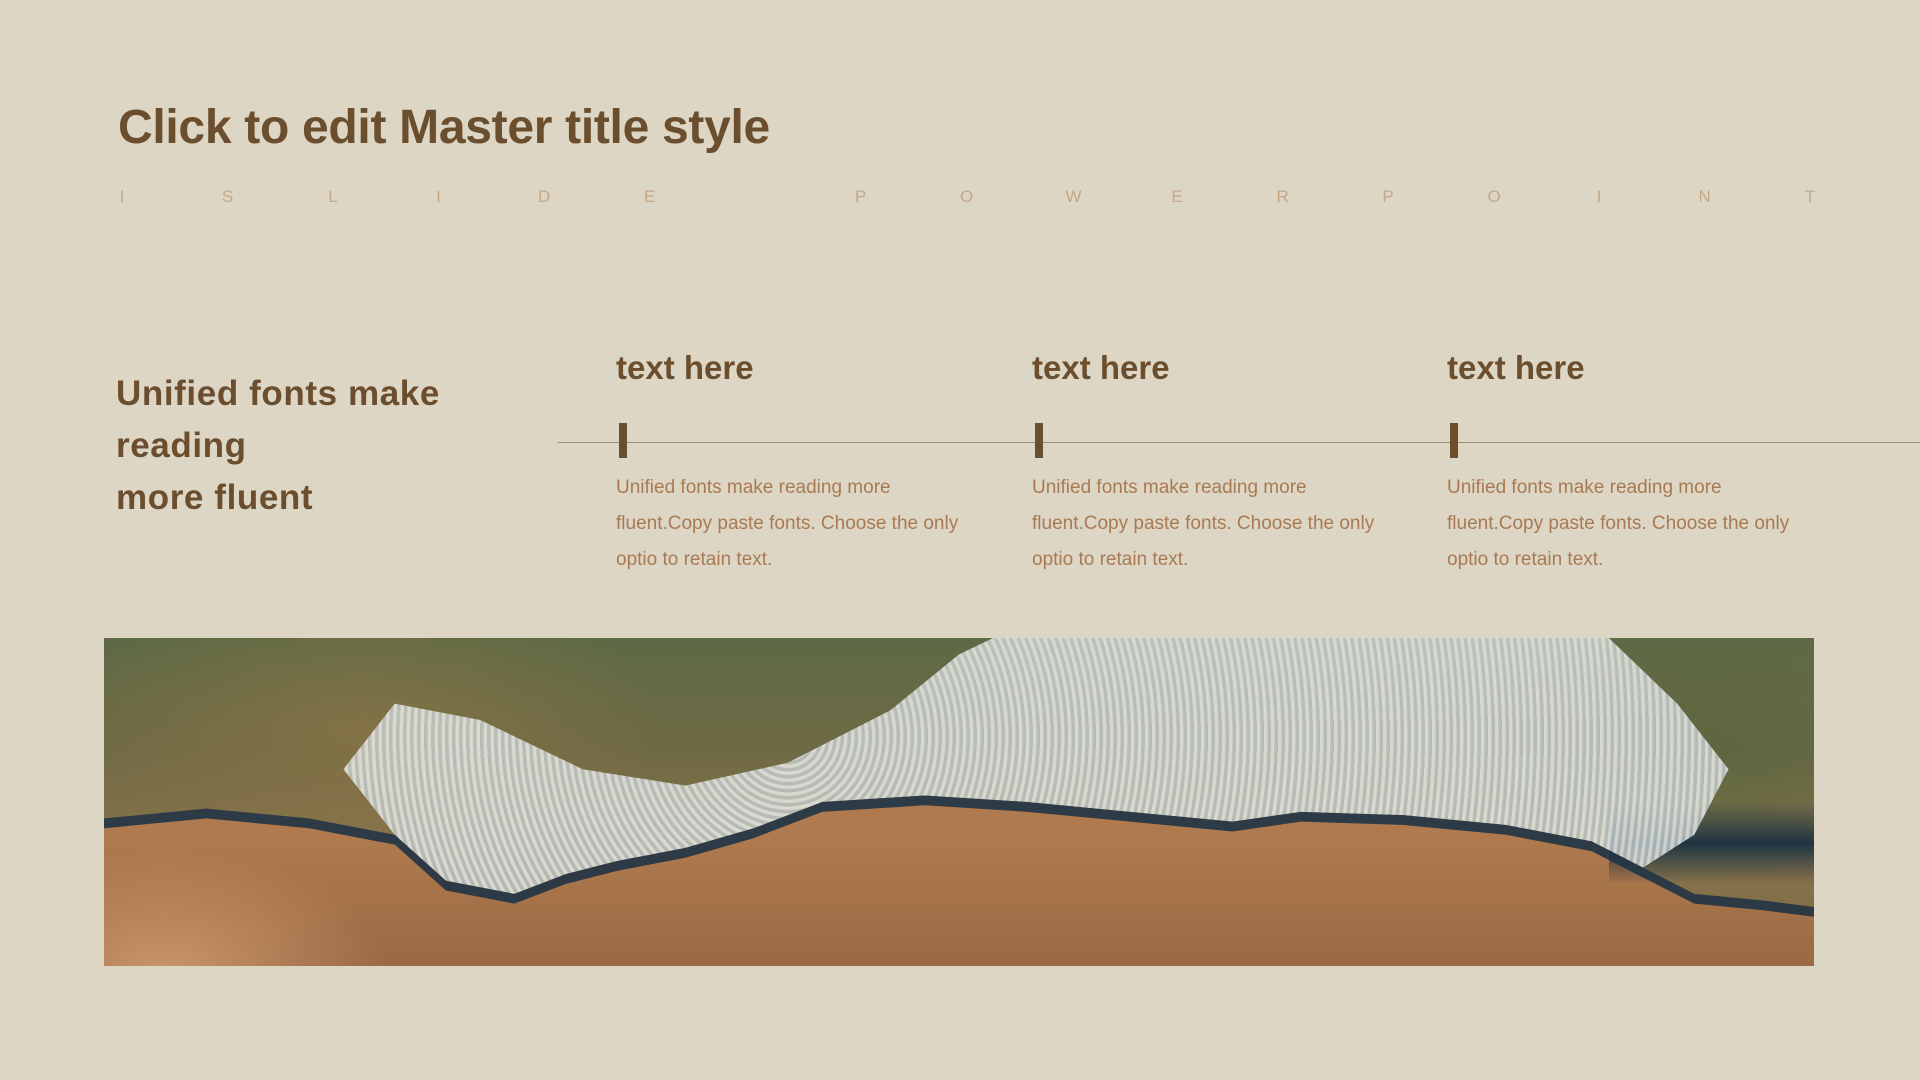 The width and height of the screenshot is (1920, 1080). I want to click on lead-heading-line: Unified fonts make, so click(278, 393).